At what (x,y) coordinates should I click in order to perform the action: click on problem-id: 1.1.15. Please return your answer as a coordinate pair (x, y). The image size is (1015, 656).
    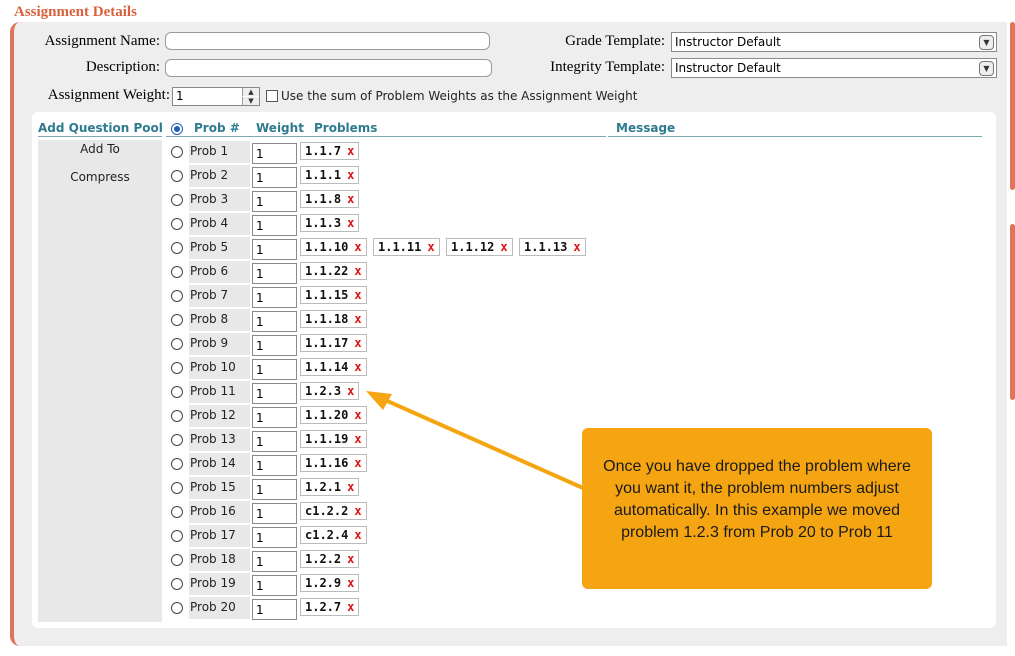
    Looking at the image, I should click on (327, 295).